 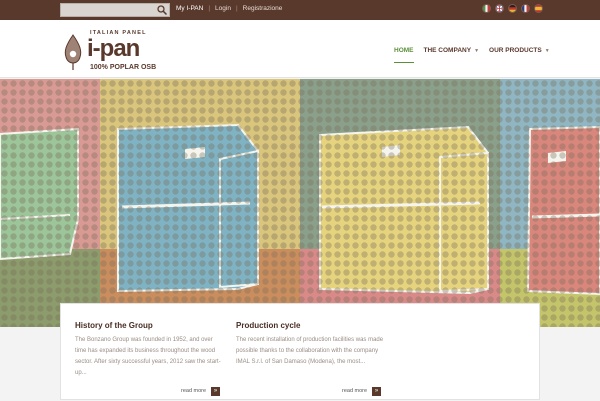 I want to click on search-icon, so click(x=162, y=10).